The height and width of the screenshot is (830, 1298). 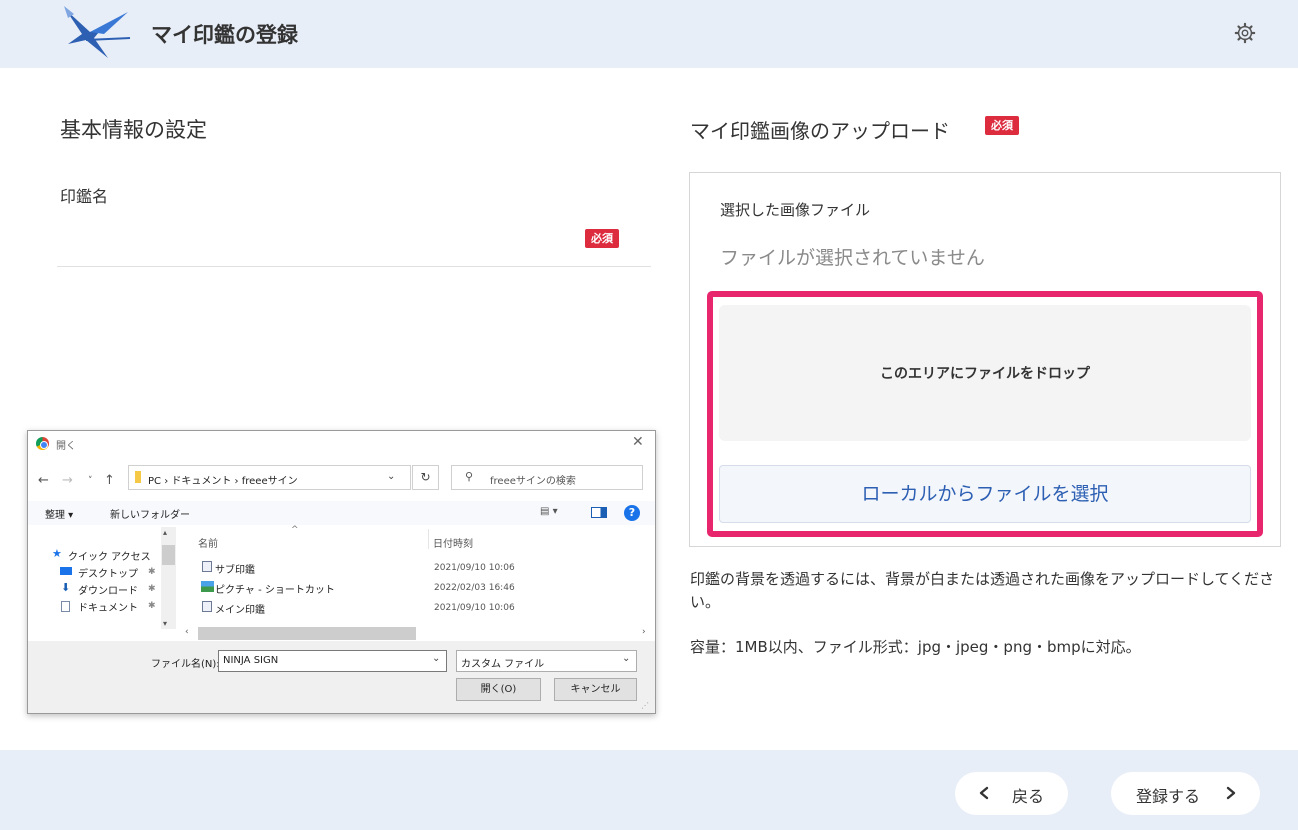 I want to click on upload-title: マイ印鑑画像のアップロード, so click(x=820, y=131).